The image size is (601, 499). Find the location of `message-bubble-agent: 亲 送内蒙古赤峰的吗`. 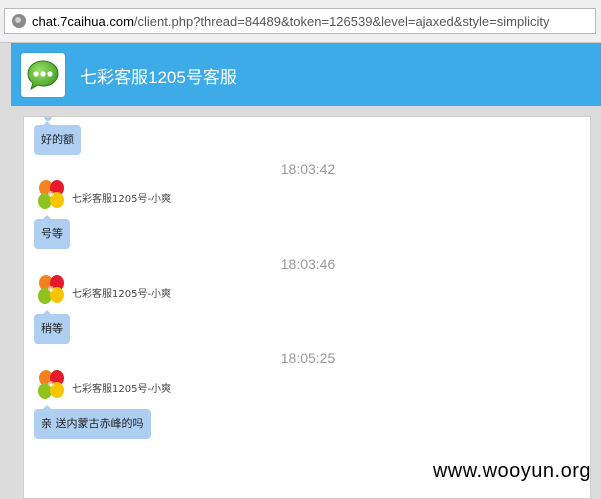

message-bubble-agent: 亲 送内蒙古赤峰的吗 is located at coordinates (92, 422).